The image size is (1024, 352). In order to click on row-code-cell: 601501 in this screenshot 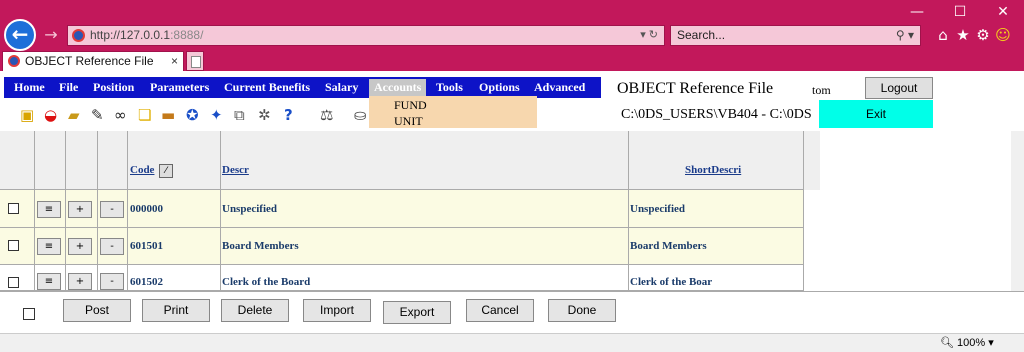, I will do `click(174, 246)`.